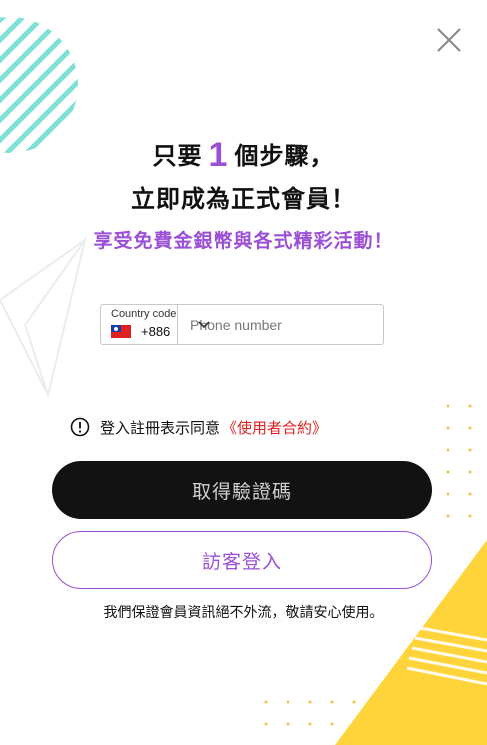 This screenshot has width=487, height=745. I want to click on phone-entry-group: Country code +886, so click(242, 324).